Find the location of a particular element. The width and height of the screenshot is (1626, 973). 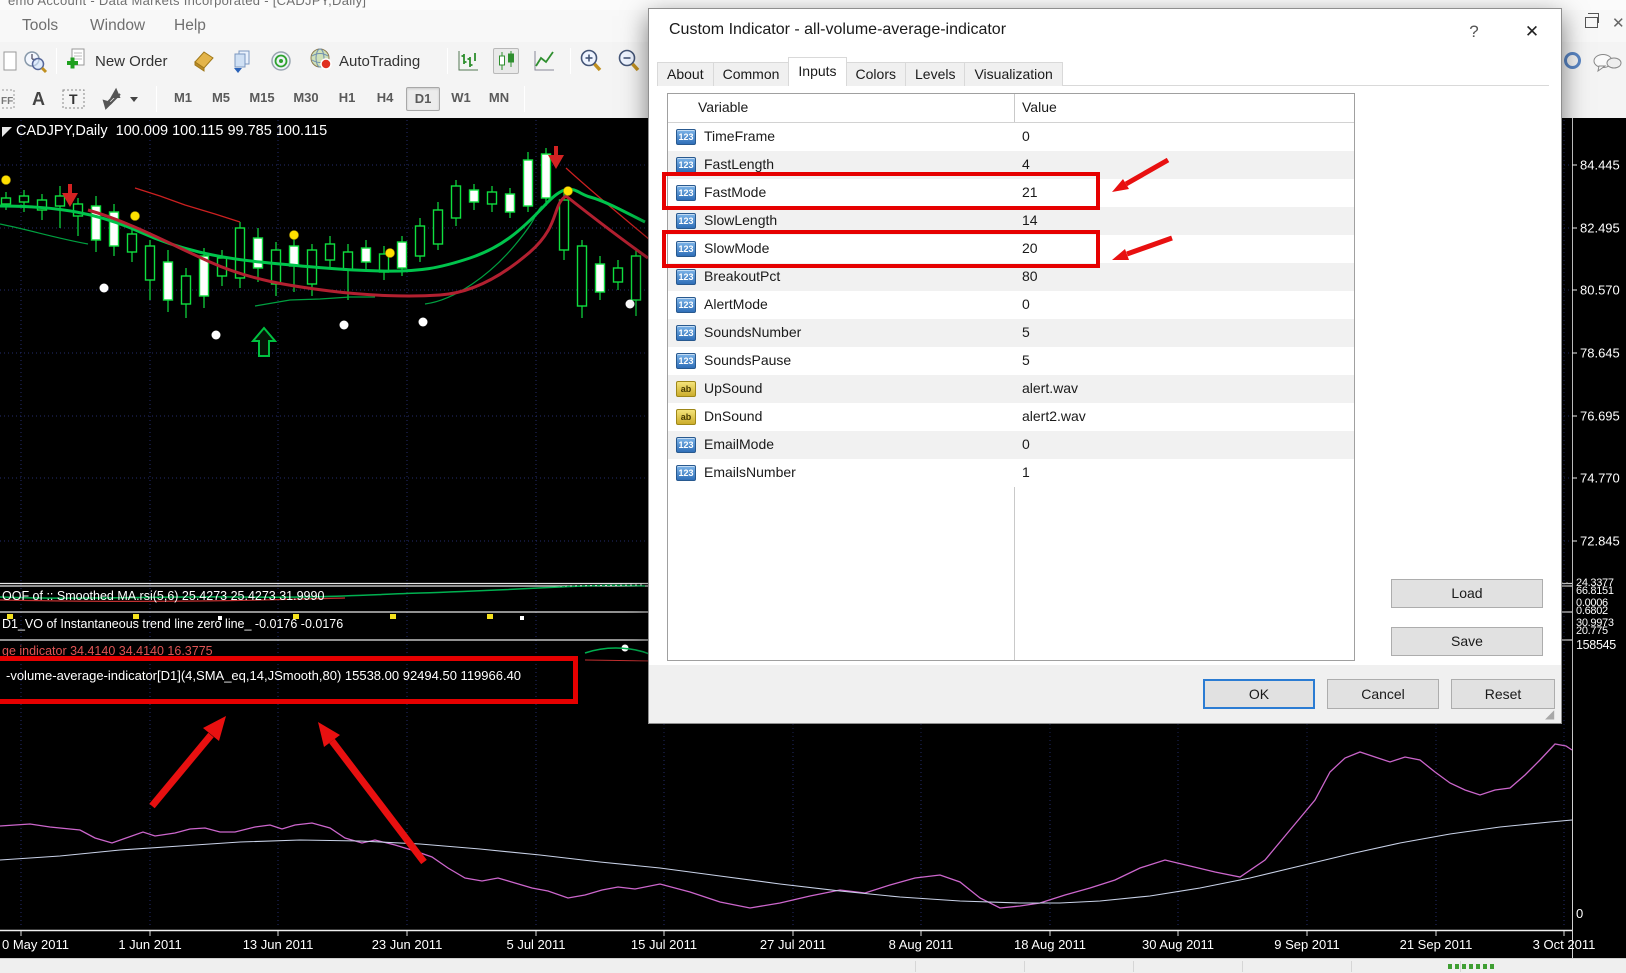

table-row-fastlength: 123 FastLength 4 is located at coordinates (1011, 165).